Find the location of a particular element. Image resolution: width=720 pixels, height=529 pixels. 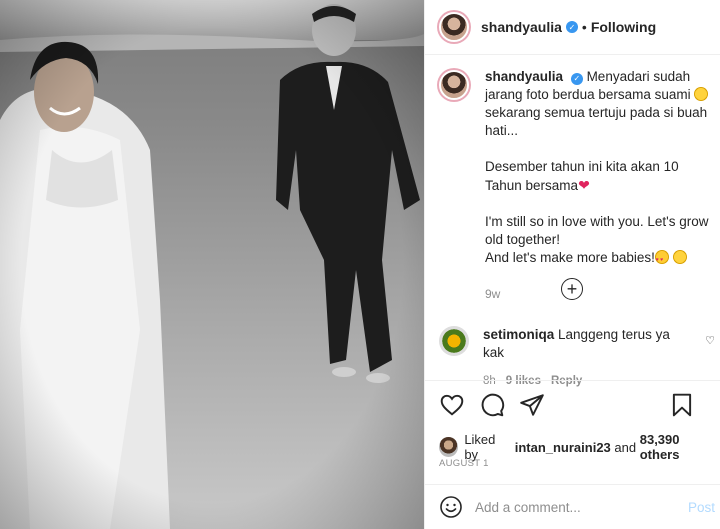

liker-username: intan_nuraini23 is located at coordinates (563, 447).